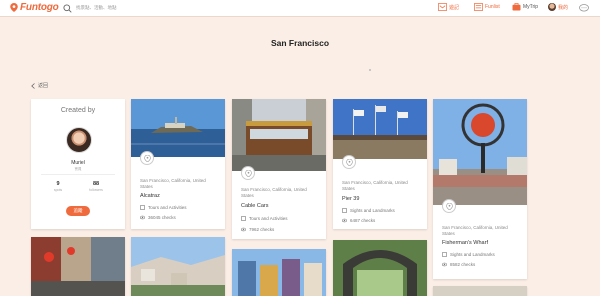 This screenshot has width=600, height=296. I want to click on back-label: 返回, so click(43, 86).